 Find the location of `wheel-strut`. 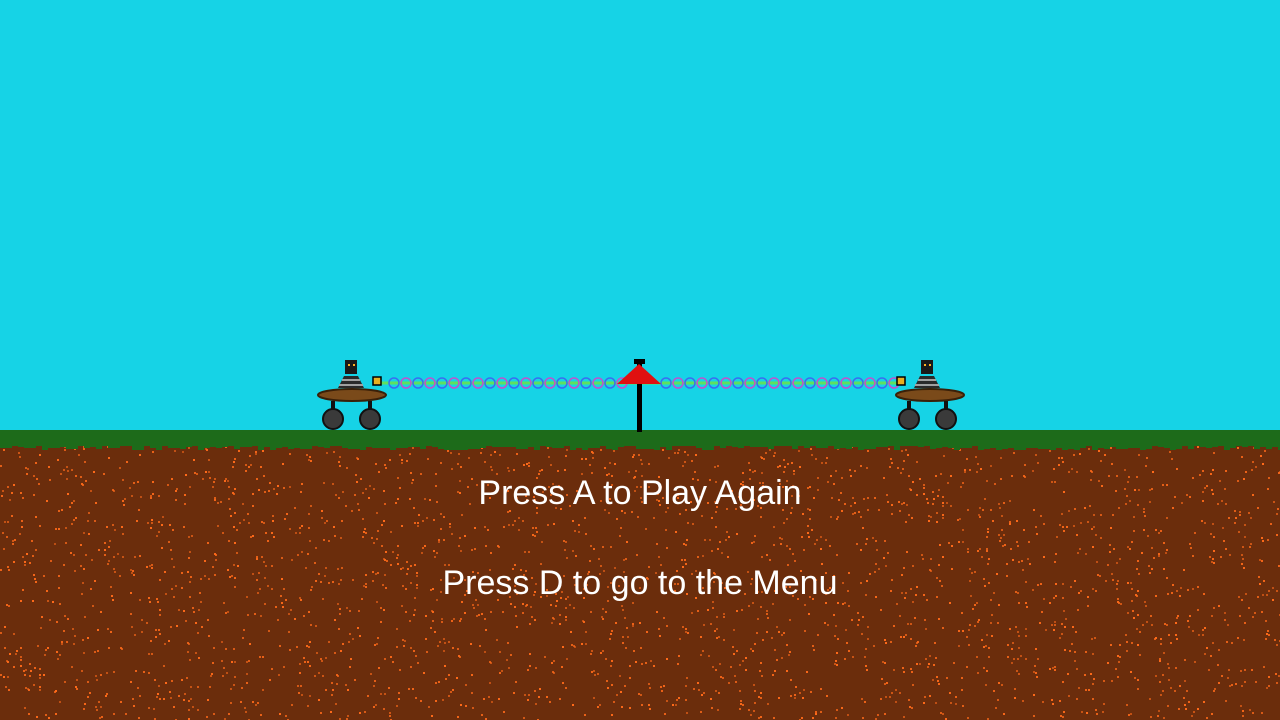

wheel-strut is located at coordinates (333, 405).